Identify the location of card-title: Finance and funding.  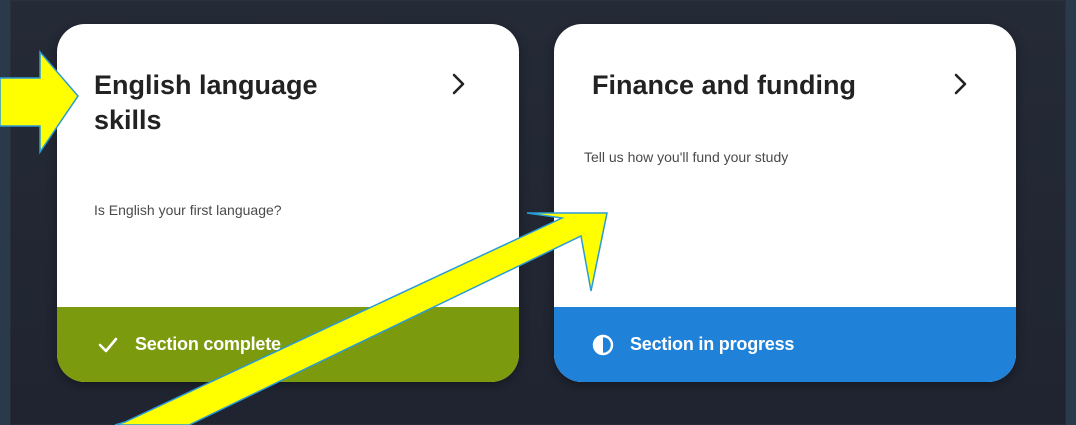
(724, 85).